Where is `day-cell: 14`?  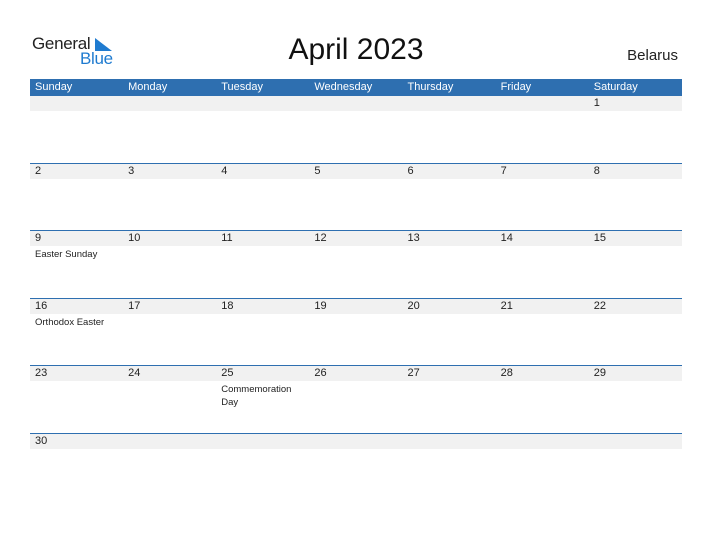
day-cell: 14 is located at coordinates (542, 246).